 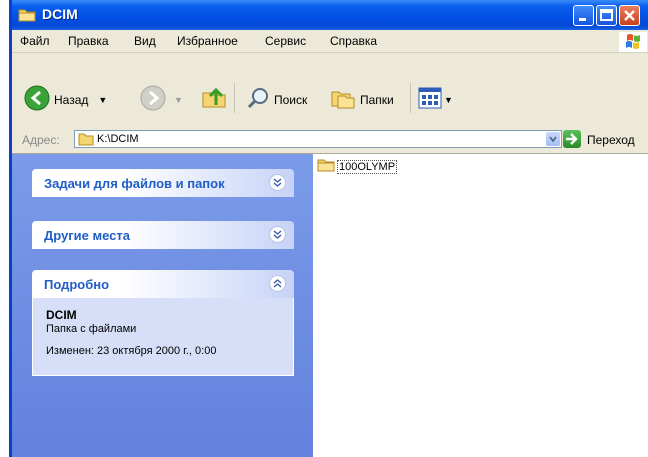 What do you see at coordinates (277, 283) in the screenshot?
I see `chevron-up-icon` at bounding box center [277, 283].